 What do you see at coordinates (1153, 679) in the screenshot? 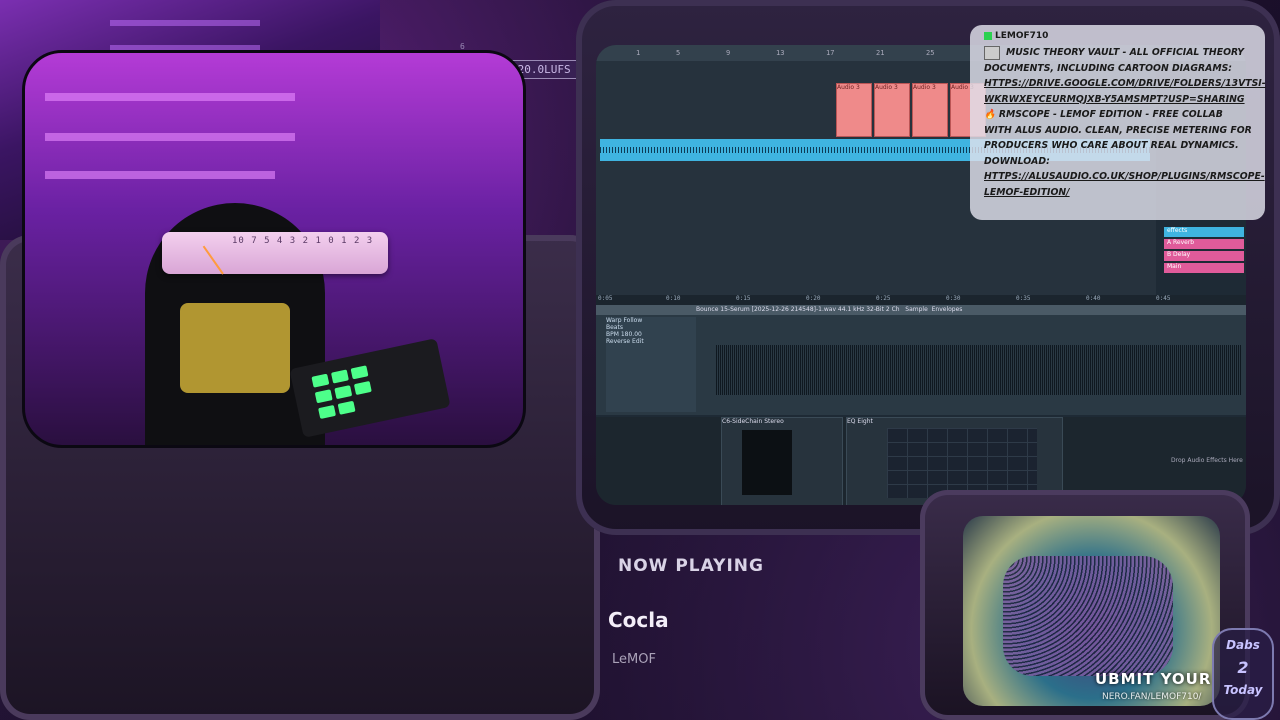
I see `promo-text: UBMIT YOUR` at bounding box center [1153, 679].